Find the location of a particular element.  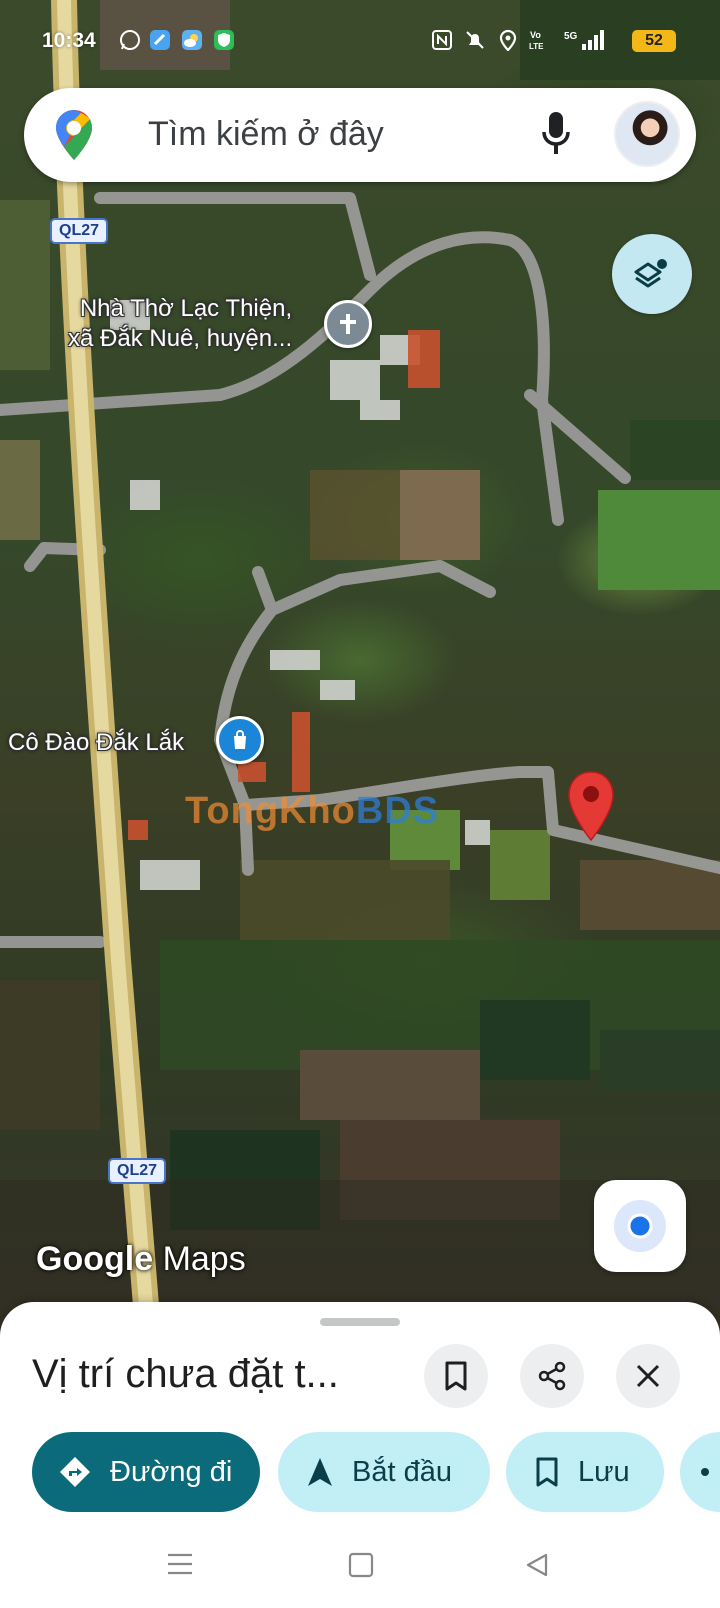

start-chip: Bắt đầu is located at coordinates (384, 1472).